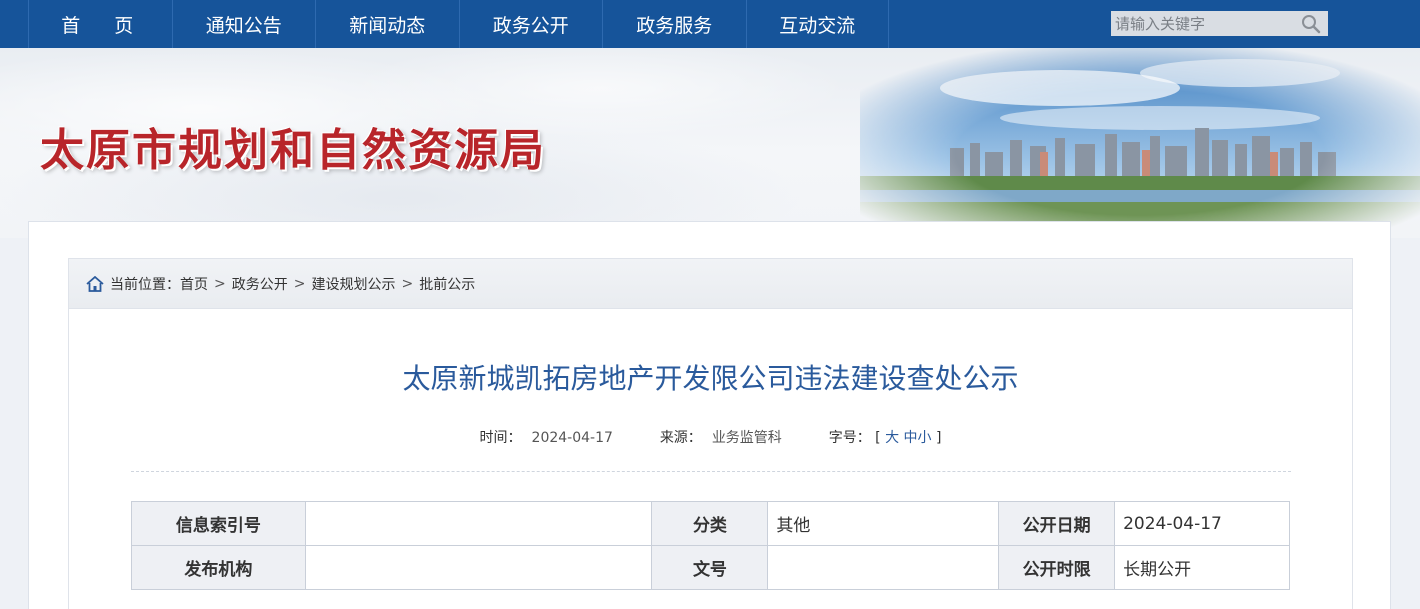  Describe the element at coordinates (218, 523) in the screenshot. I see `index-number-label: 信息索引号` at that location.